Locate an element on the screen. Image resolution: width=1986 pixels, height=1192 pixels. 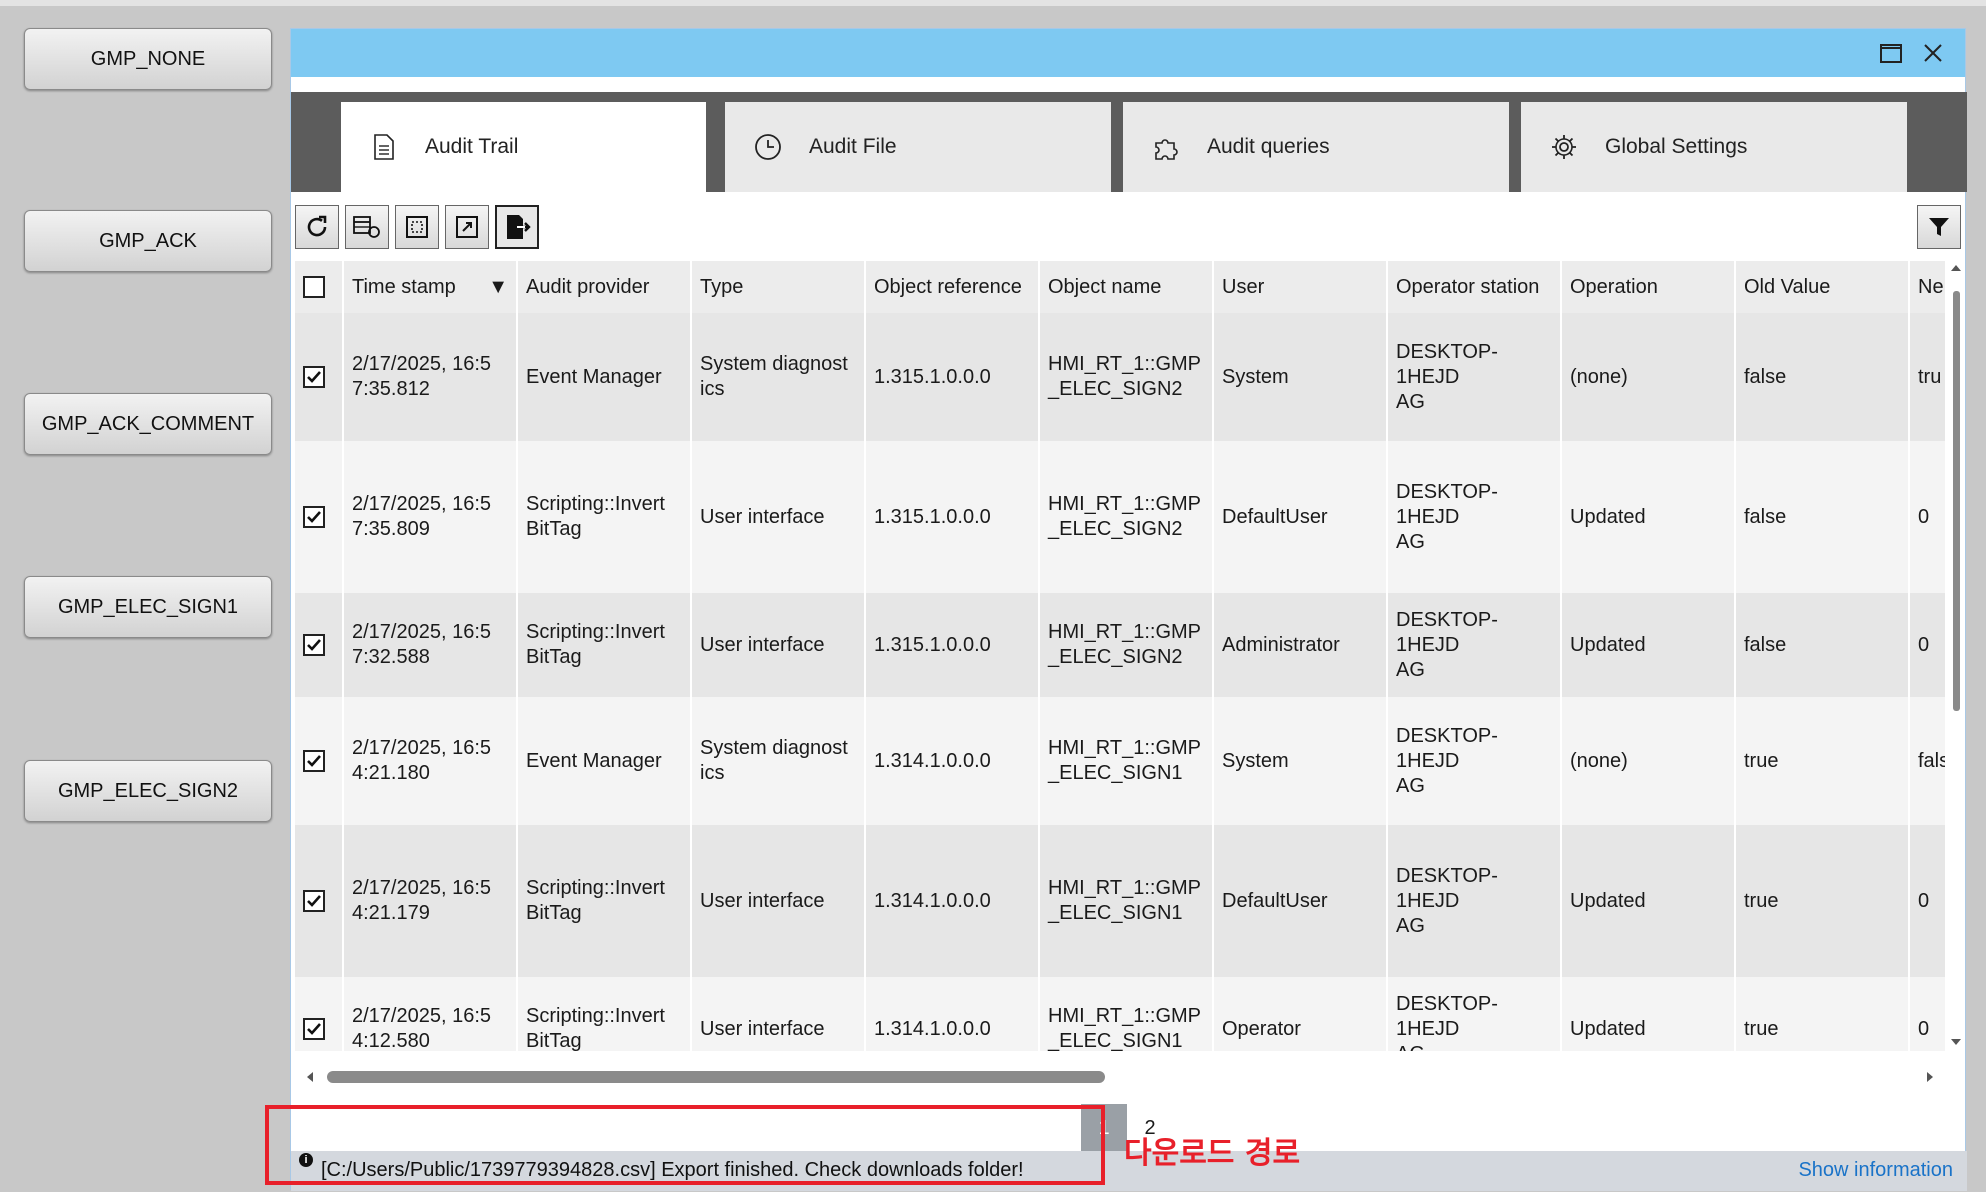
maximize-icon is located at coordinates (1891, 53).